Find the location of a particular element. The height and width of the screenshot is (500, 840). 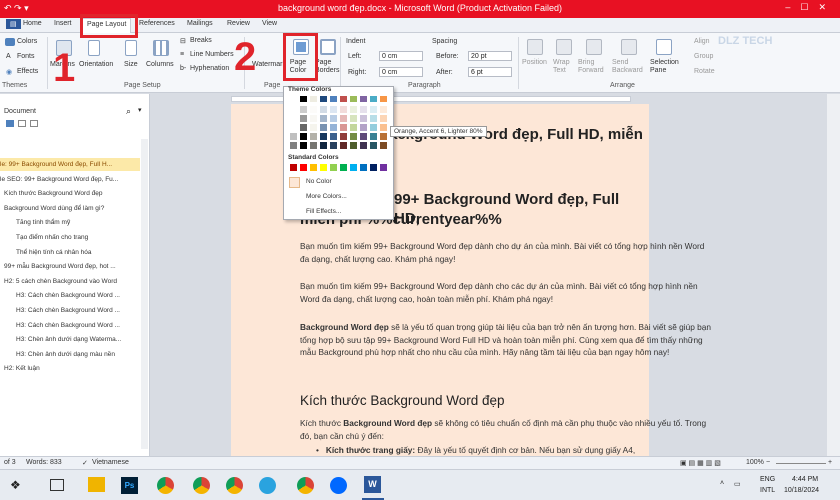

zalo-icon is located at coordinates (338, 485).